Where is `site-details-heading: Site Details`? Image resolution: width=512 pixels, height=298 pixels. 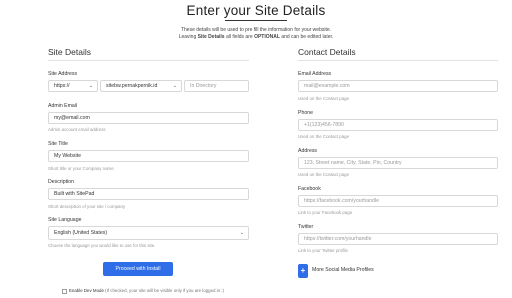 site-details-heading: Site Details is located at coordinates (69, 52).